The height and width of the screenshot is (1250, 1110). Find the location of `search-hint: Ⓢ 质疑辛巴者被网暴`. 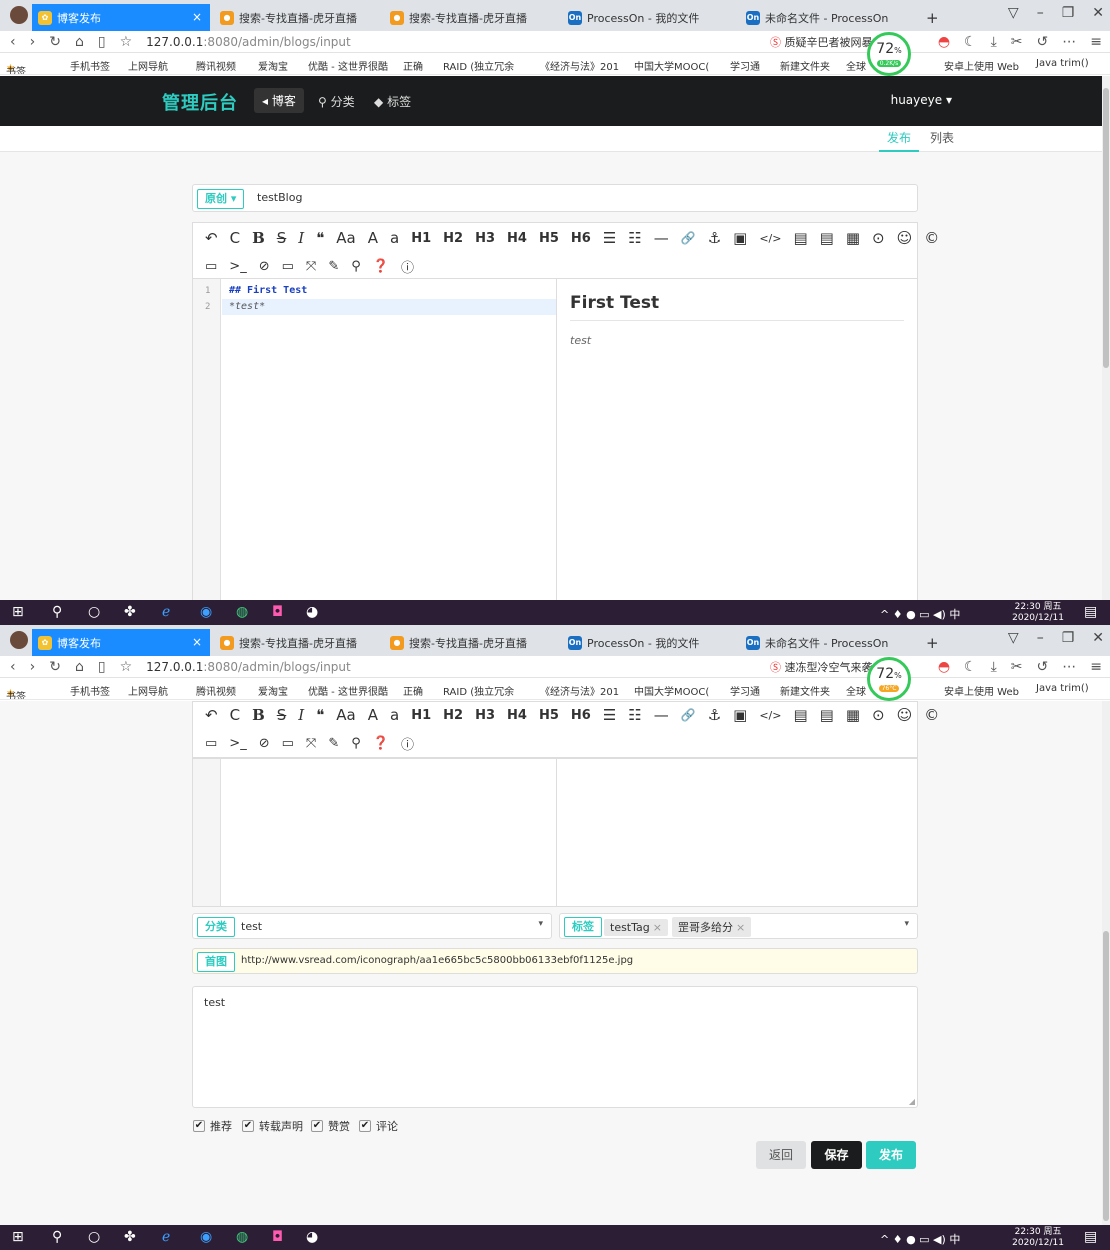

search-hint: Ⓢ 质疑辛巴者被网暴 is located at coordinates (821, 42).